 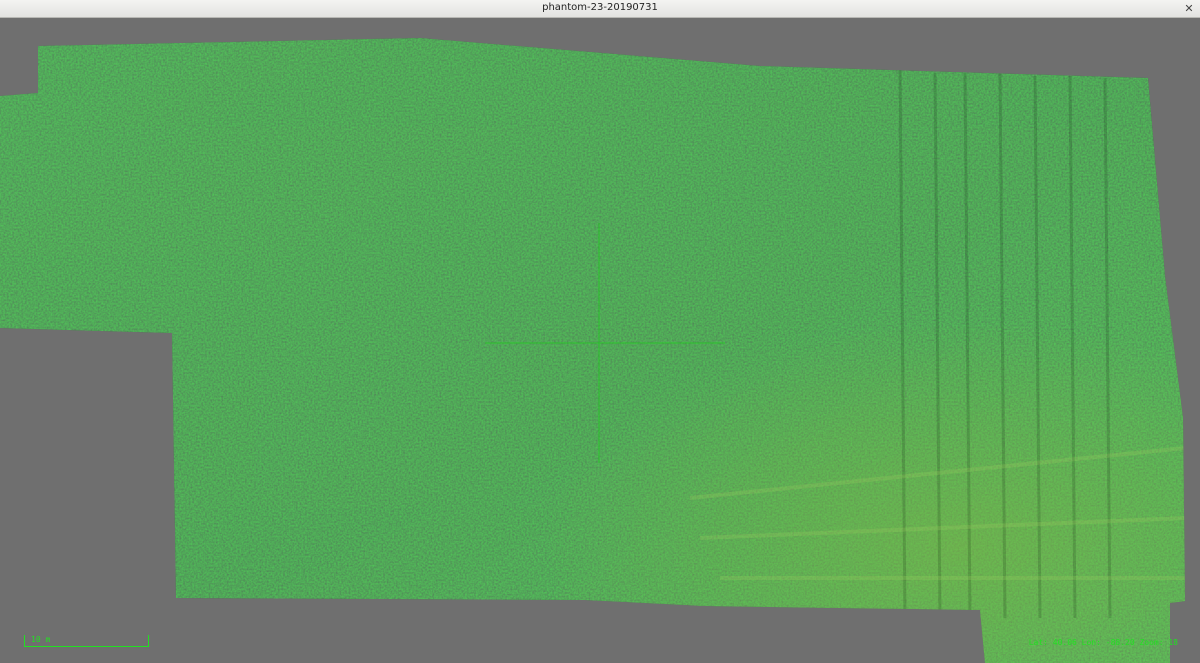 What do you see at coordinates (86, 641) in the screenshot?
I see `scale-bar: 10 m` at bounding box center [86, 641].